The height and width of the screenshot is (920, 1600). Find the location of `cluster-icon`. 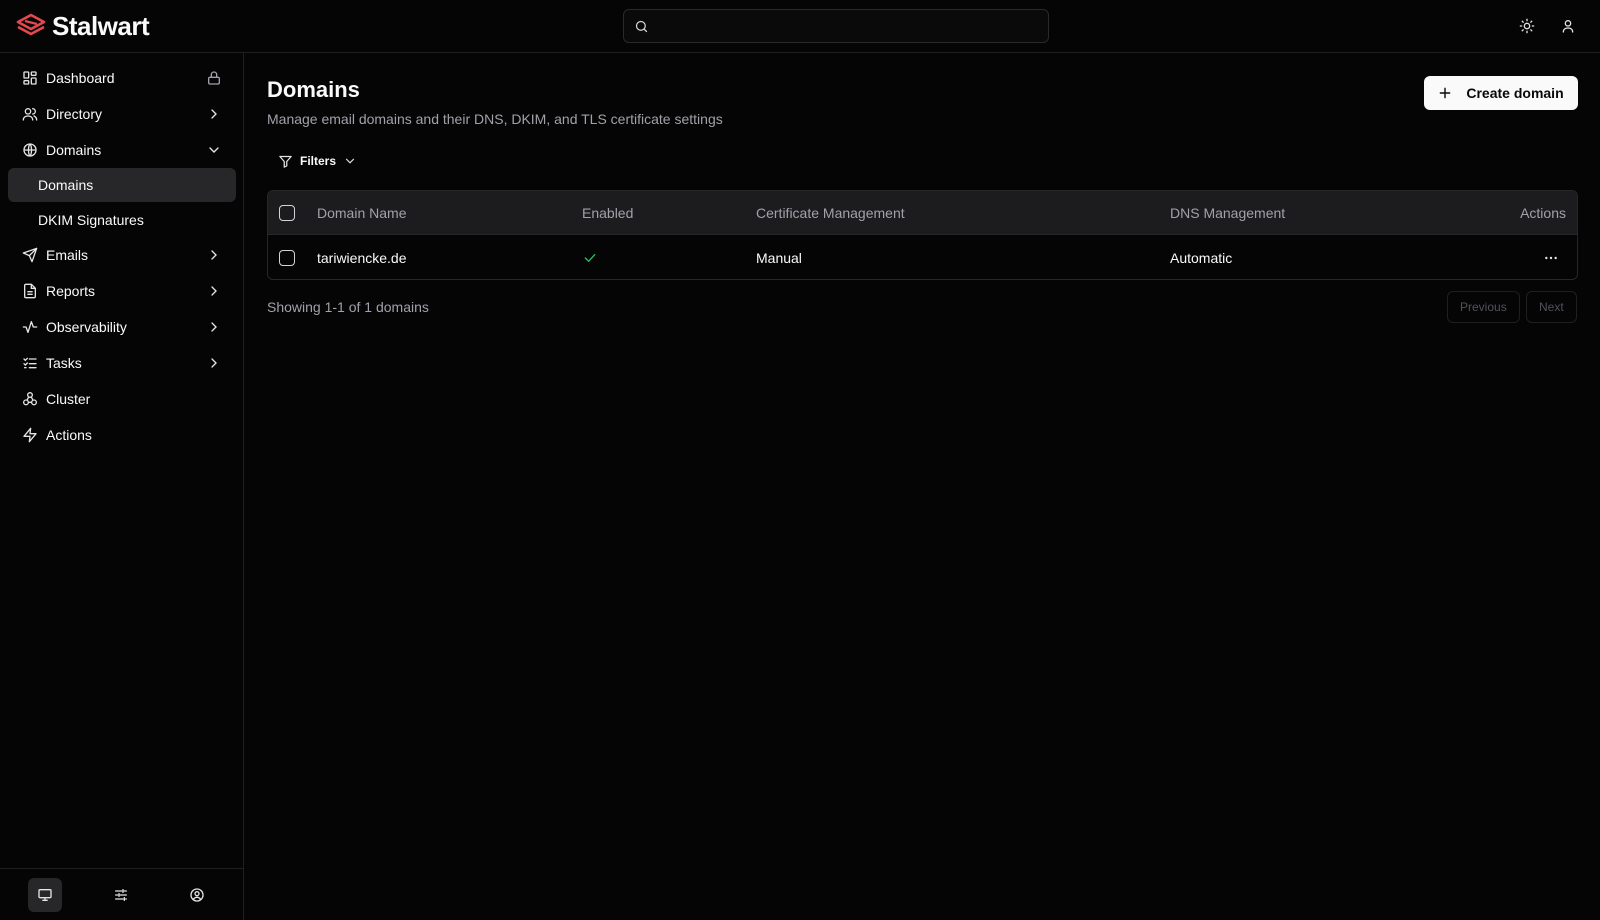

cluster-icon is located at coordinates (30, 399).